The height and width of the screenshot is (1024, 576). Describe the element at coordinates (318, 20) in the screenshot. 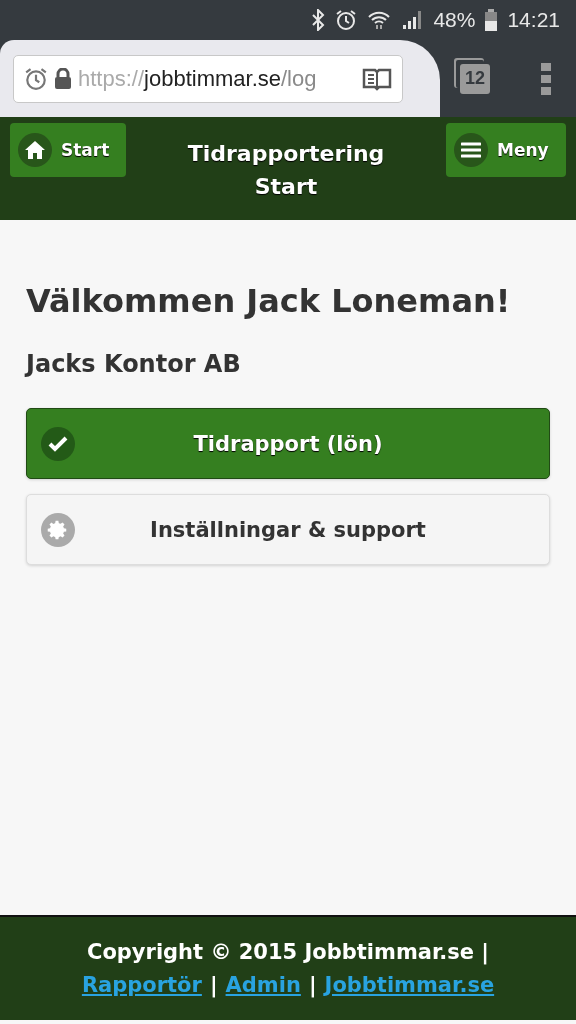

I see `bluetooth-icon` at that location.